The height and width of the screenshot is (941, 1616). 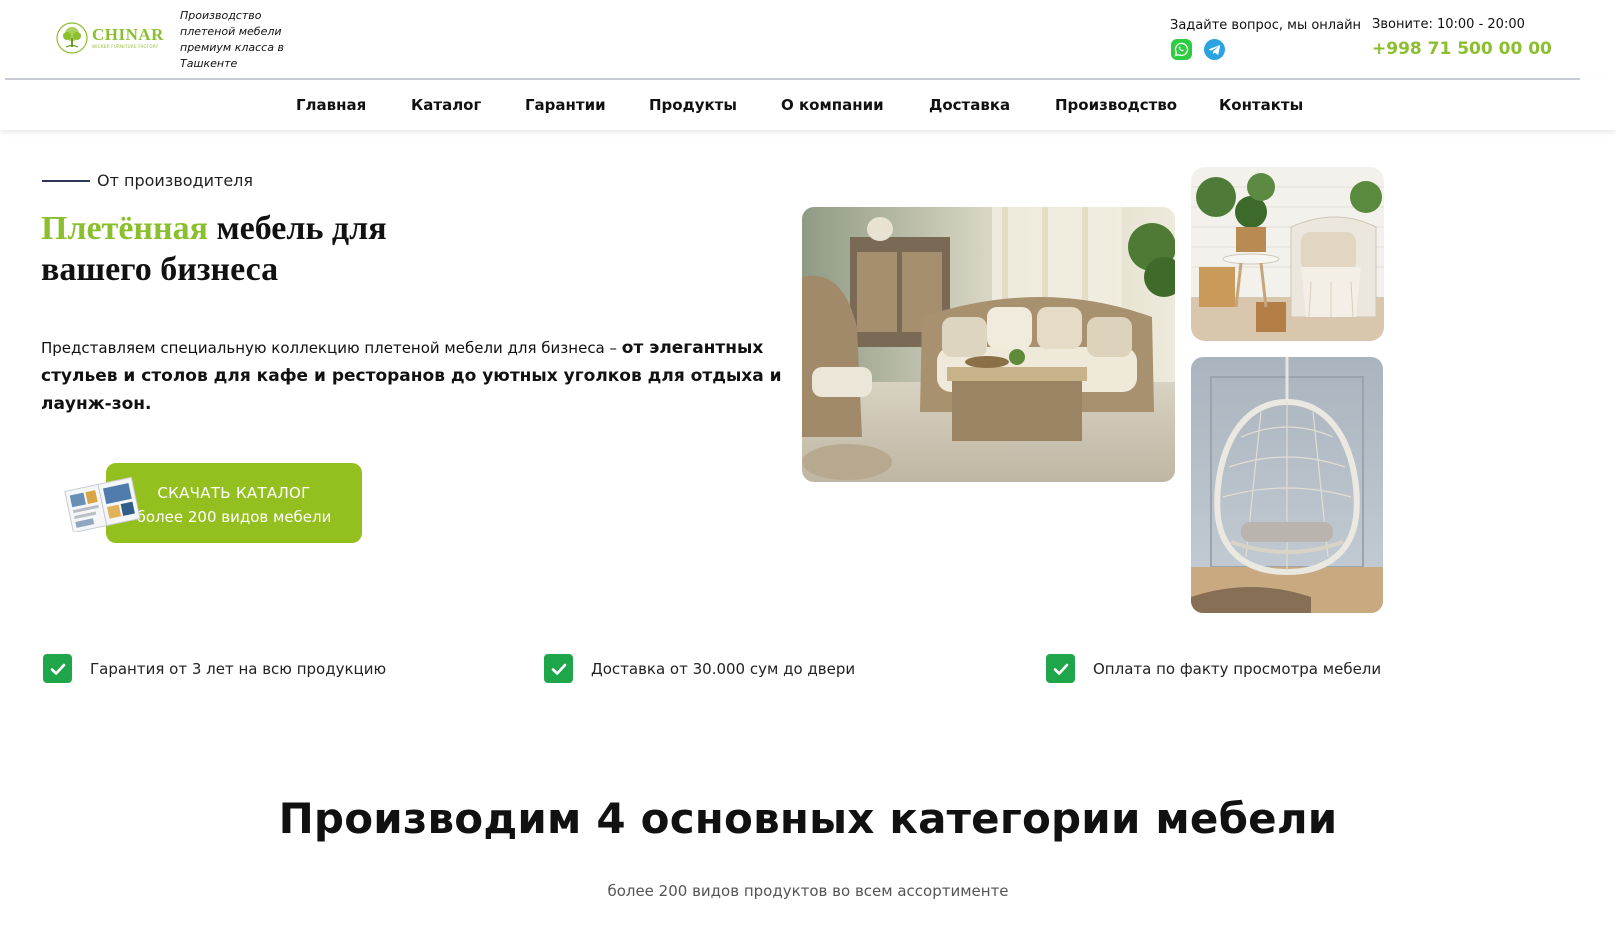 What do you see at coordinates (808, 818) in the screenshot?
I see `section-title: Производим 4 основных категории мебели` at bounding box center [808, 818].